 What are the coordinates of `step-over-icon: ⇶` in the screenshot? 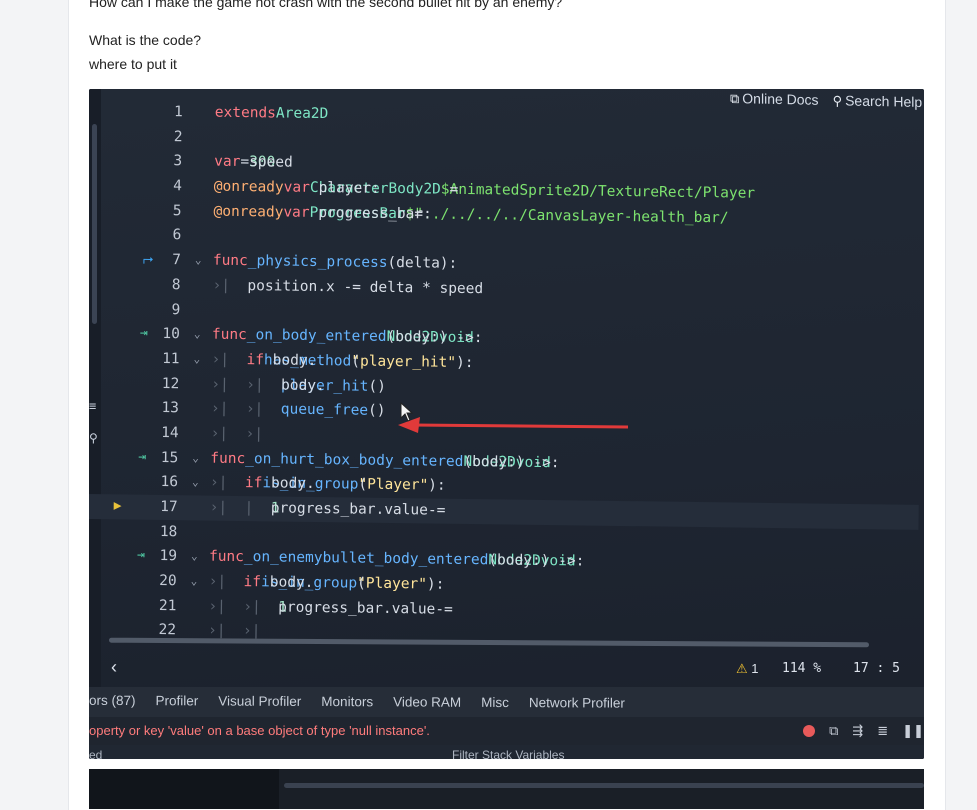 It's located at (857, 731).